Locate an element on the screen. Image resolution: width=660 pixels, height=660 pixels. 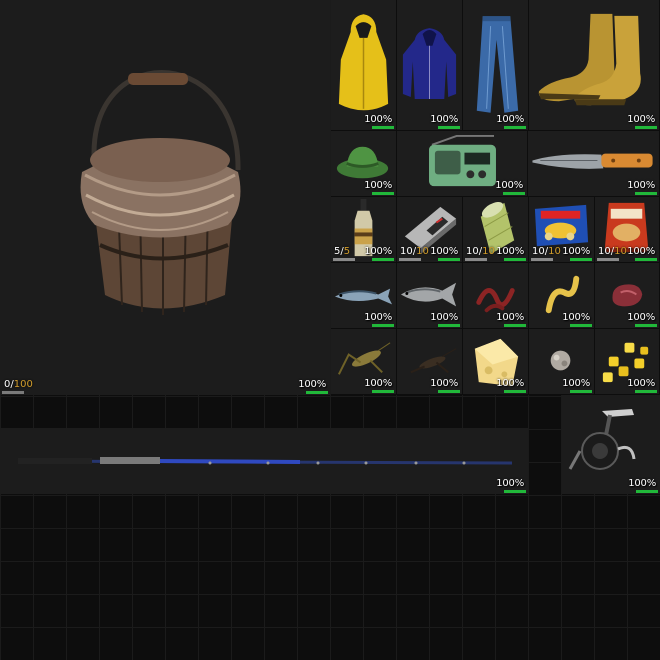
item-slot-bucket-hat: 100% is located at coordinates (364, 164).